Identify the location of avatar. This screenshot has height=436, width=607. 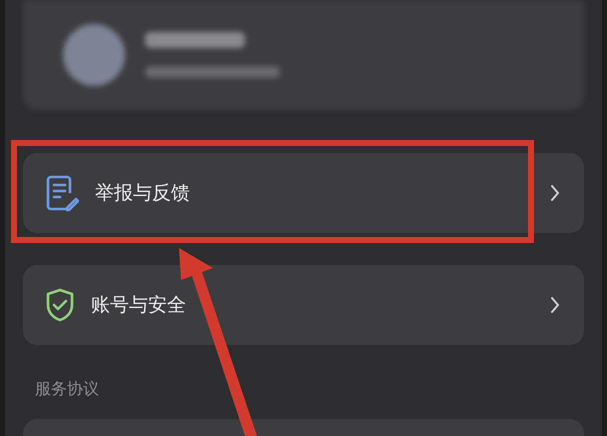
(94, 55).